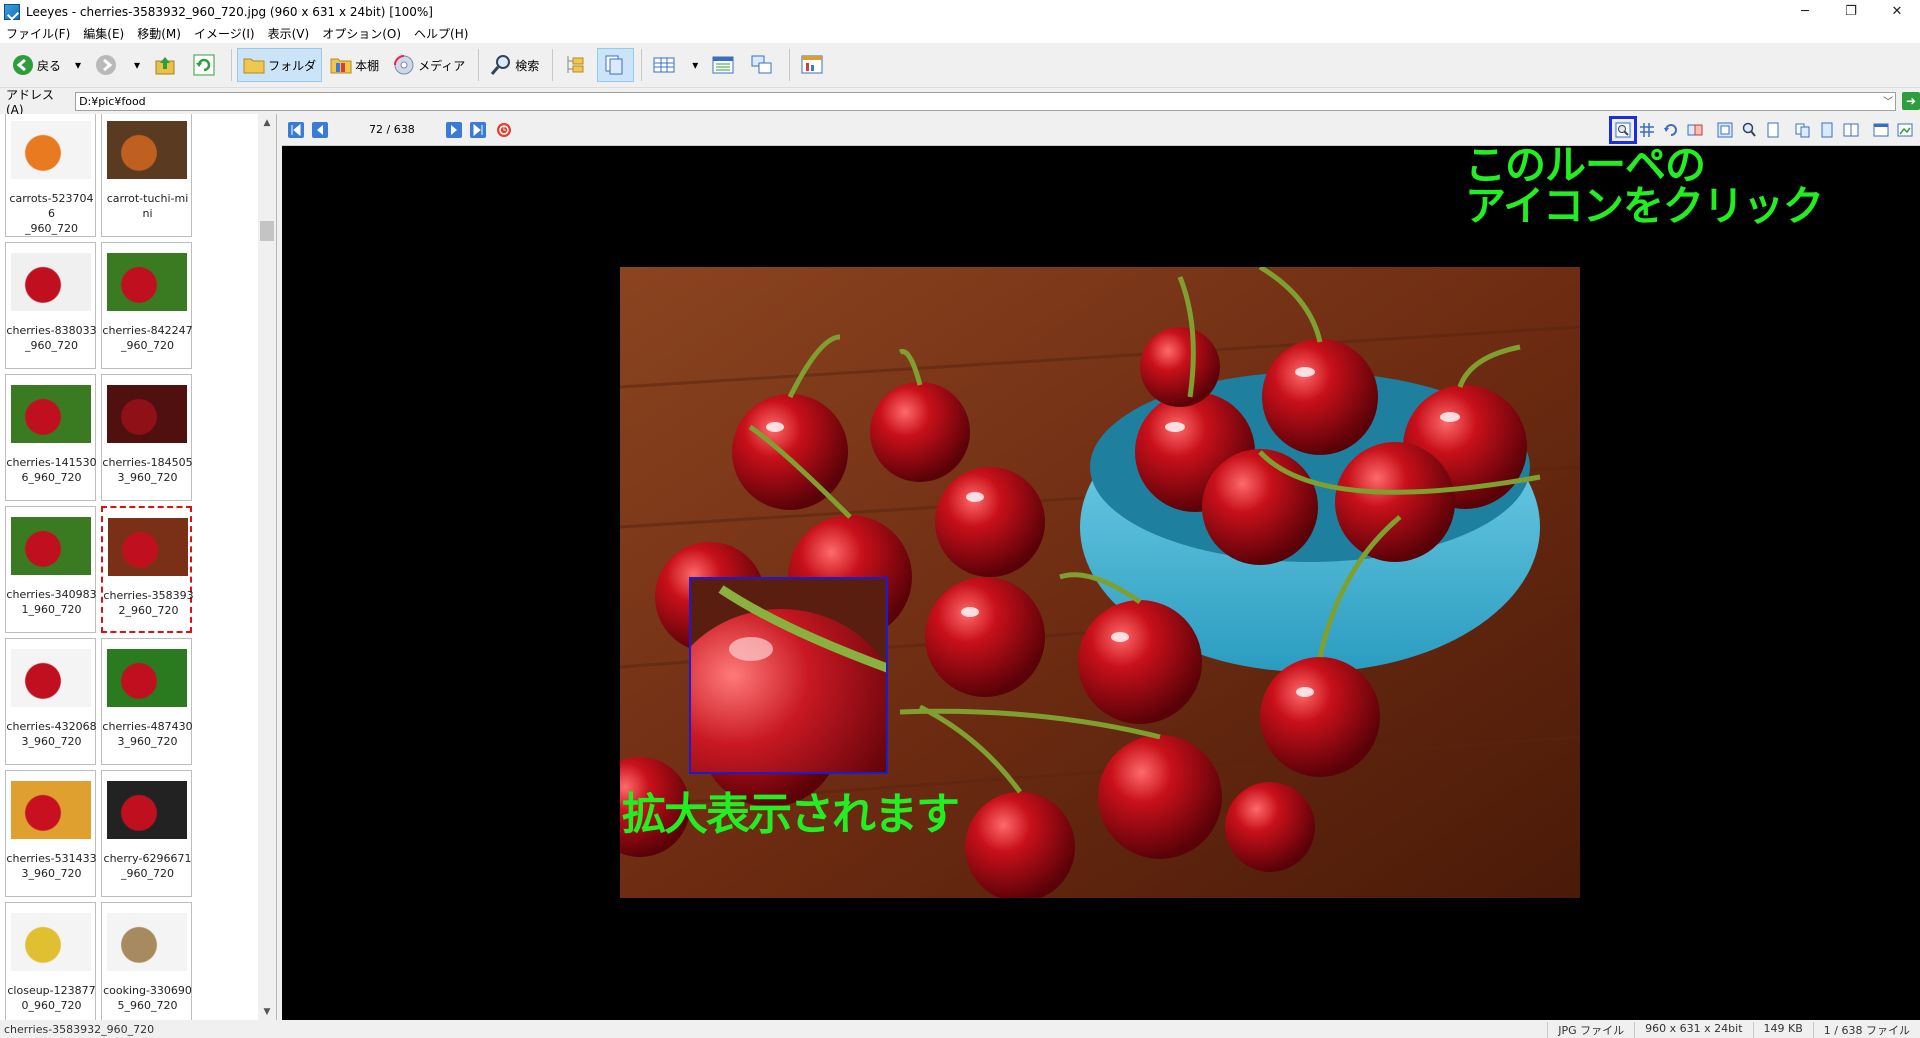 The image size is (1920, 1038). What do you see at coordinates (51, 701) in the screenshot?
I see `thumbnail-item: cherries-432068 3_960_720` at bounding box center [51, 701].